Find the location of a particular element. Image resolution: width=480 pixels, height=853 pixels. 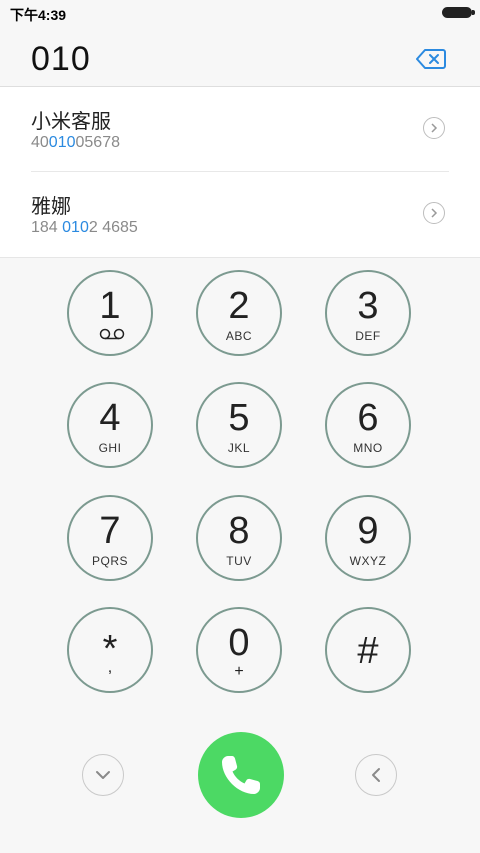

key-digit: 4 is located at coordinates (110, 418).